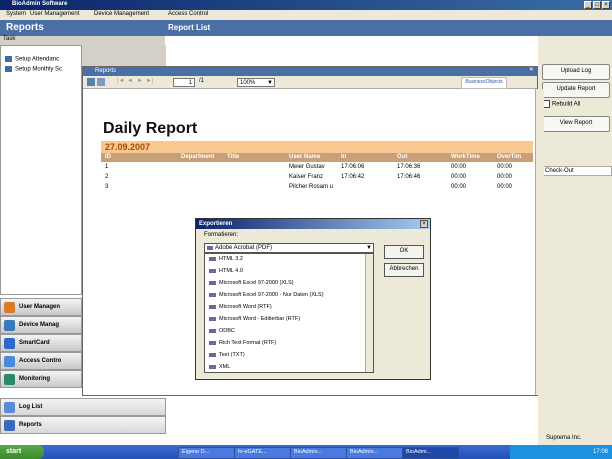 The image size is (612, 459). What do you see at coordinates (83, 407) in the screenshot?
I see `nav-log-list: Log List` at bounding box center [83, 407].